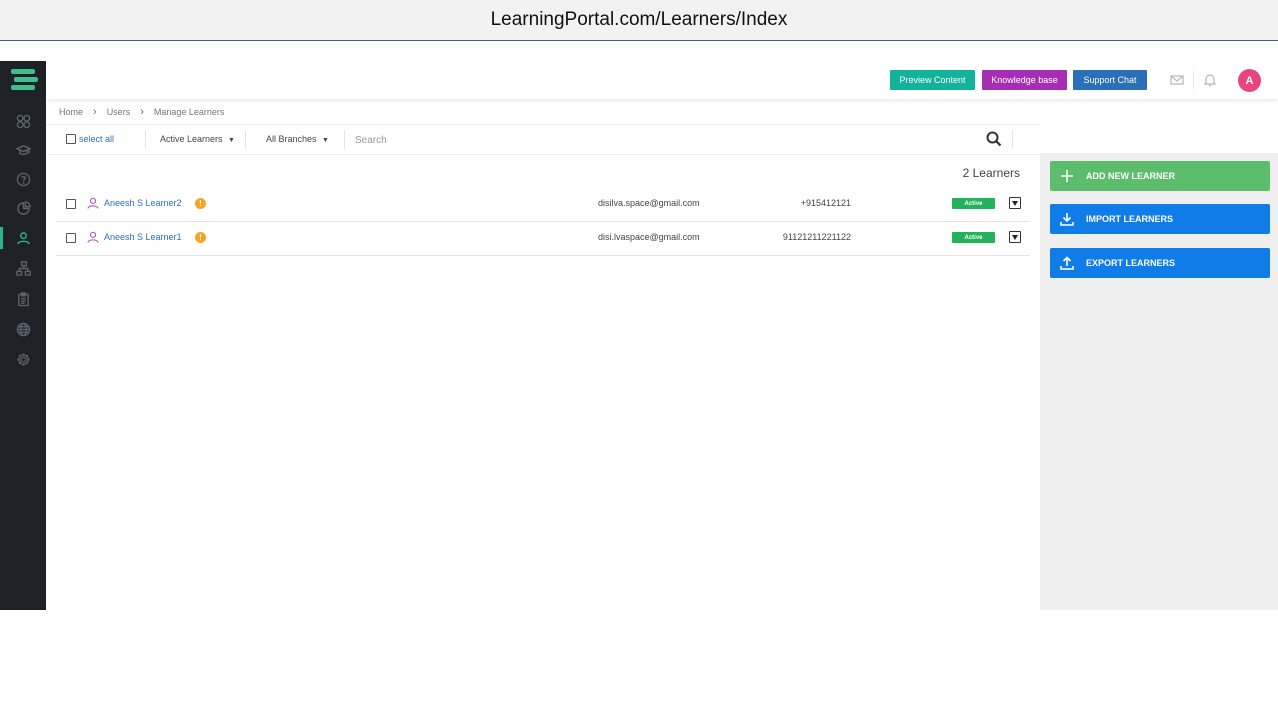  Describe the element at coordinates (932, 80) in the screenshot. I see `preview-content-button: Preview Content` at that location.